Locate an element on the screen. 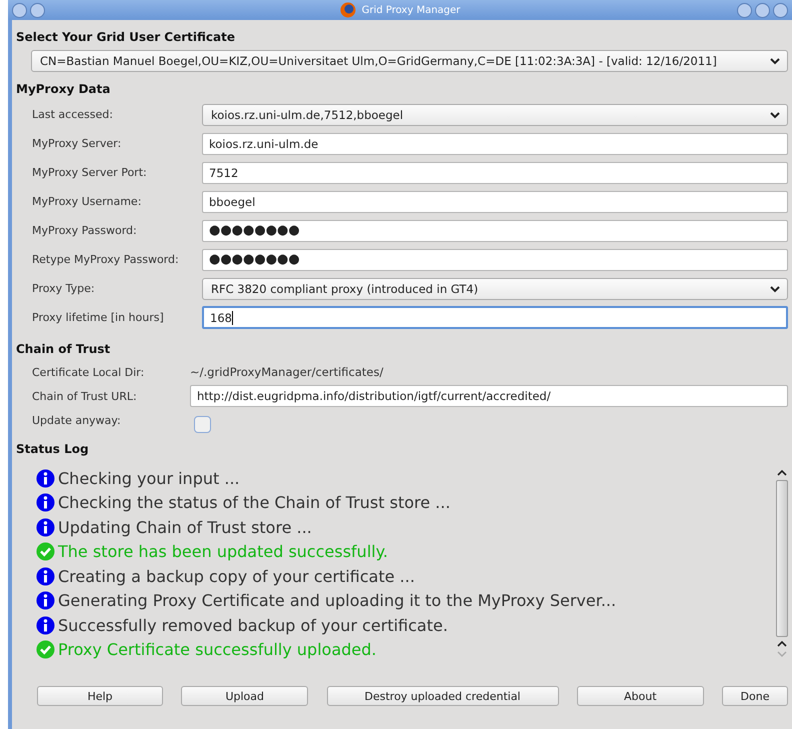 This screenshot has width=792, height=729. maximize-button is located at coordinates (762, 10).